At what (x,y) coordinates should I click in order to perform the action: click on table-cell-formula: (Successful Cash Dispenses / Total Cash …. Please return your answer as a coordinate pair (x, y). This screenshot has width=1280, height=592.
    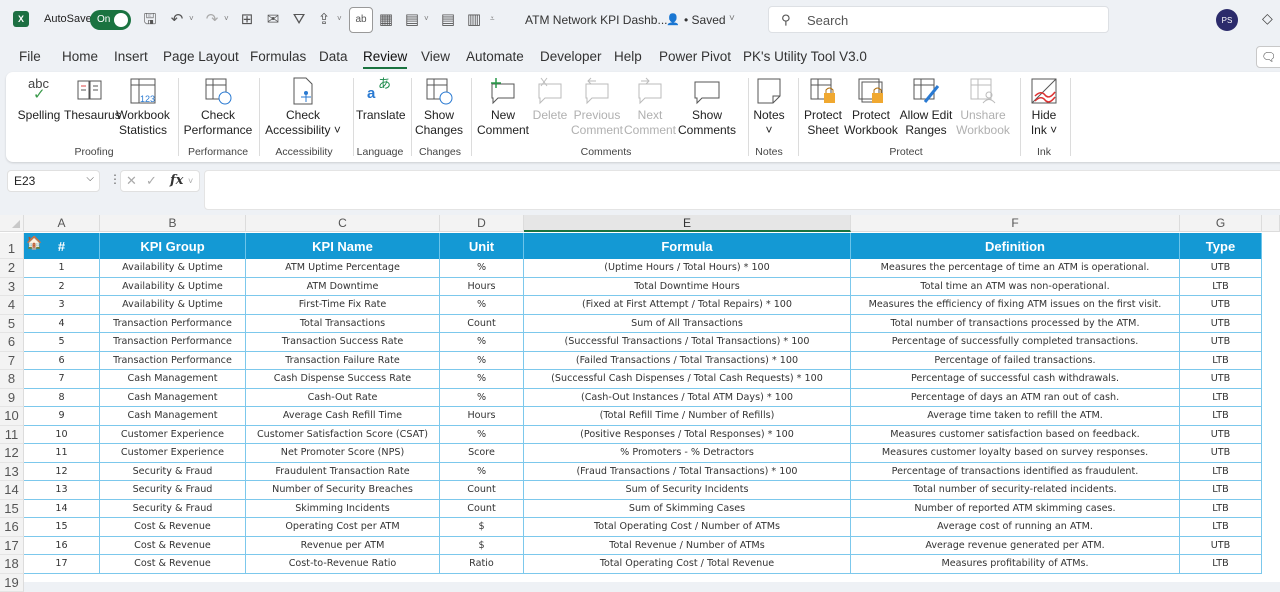
    Looking at the image, I should click on (687, 379).